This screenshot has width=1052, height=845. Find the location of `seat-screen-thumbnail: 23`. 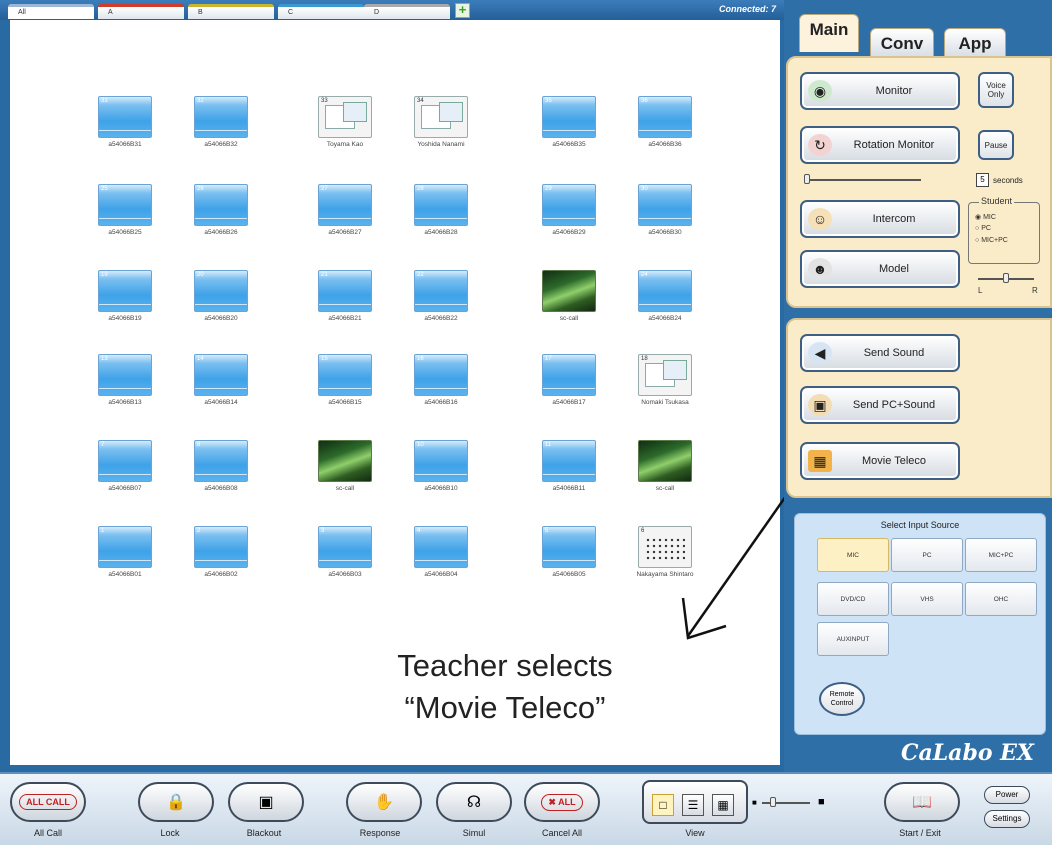

seat-screen-thumbnail: 23 is located at coordinates (569, 291).